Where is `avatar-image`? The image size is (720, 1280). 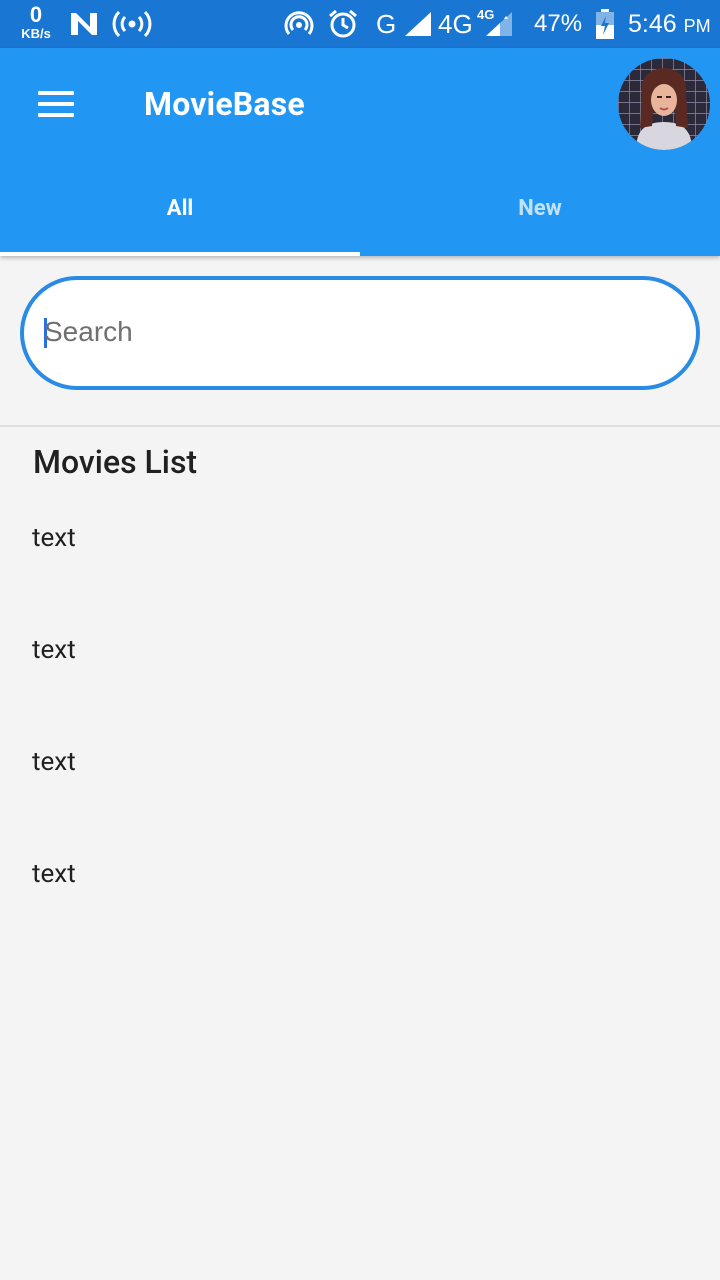
avatar-image is located at coordinates (664, 104).